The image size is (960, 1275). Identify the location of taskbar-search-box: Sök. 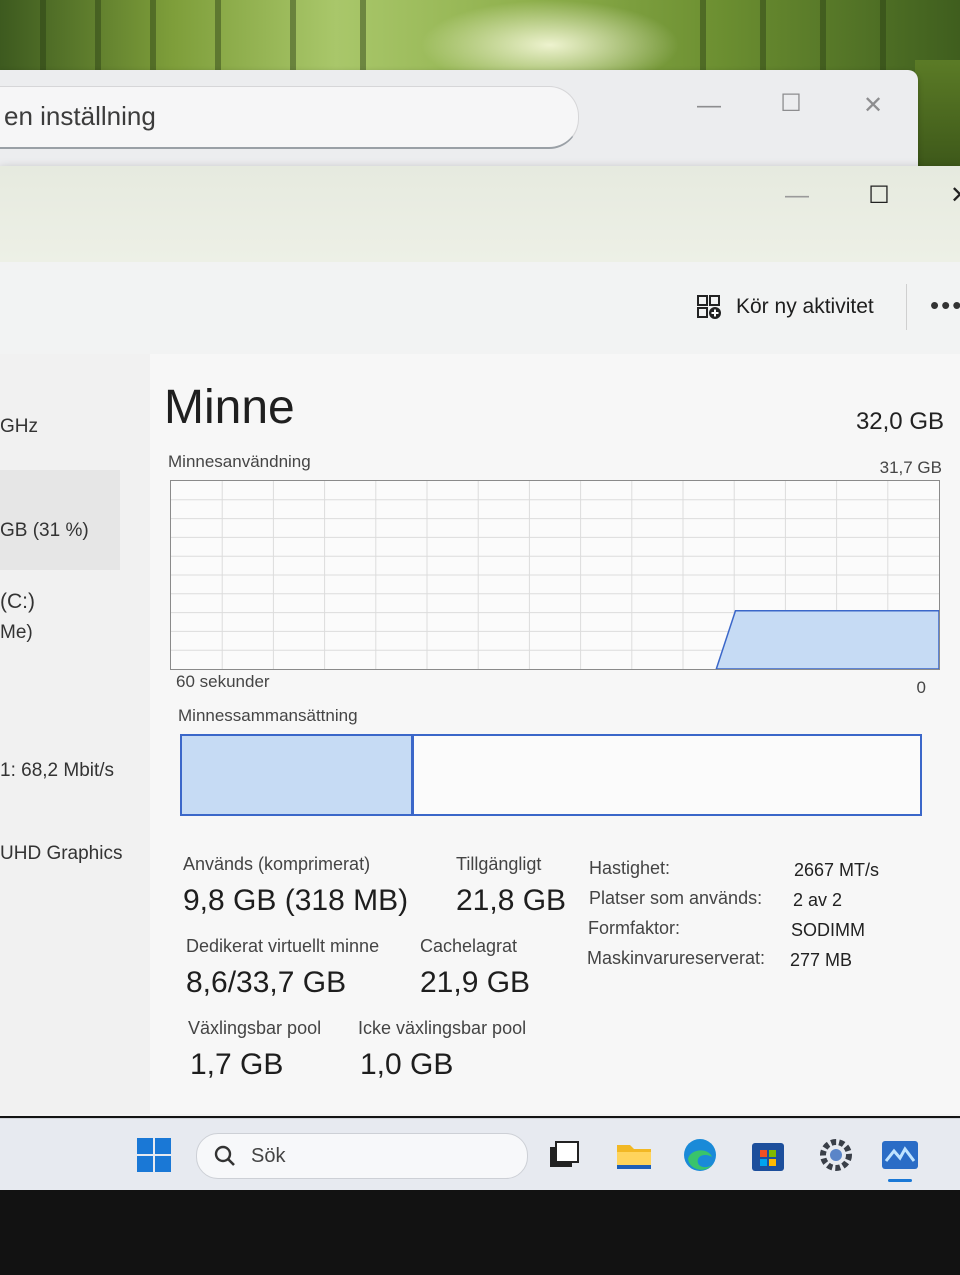
(362, 1156).